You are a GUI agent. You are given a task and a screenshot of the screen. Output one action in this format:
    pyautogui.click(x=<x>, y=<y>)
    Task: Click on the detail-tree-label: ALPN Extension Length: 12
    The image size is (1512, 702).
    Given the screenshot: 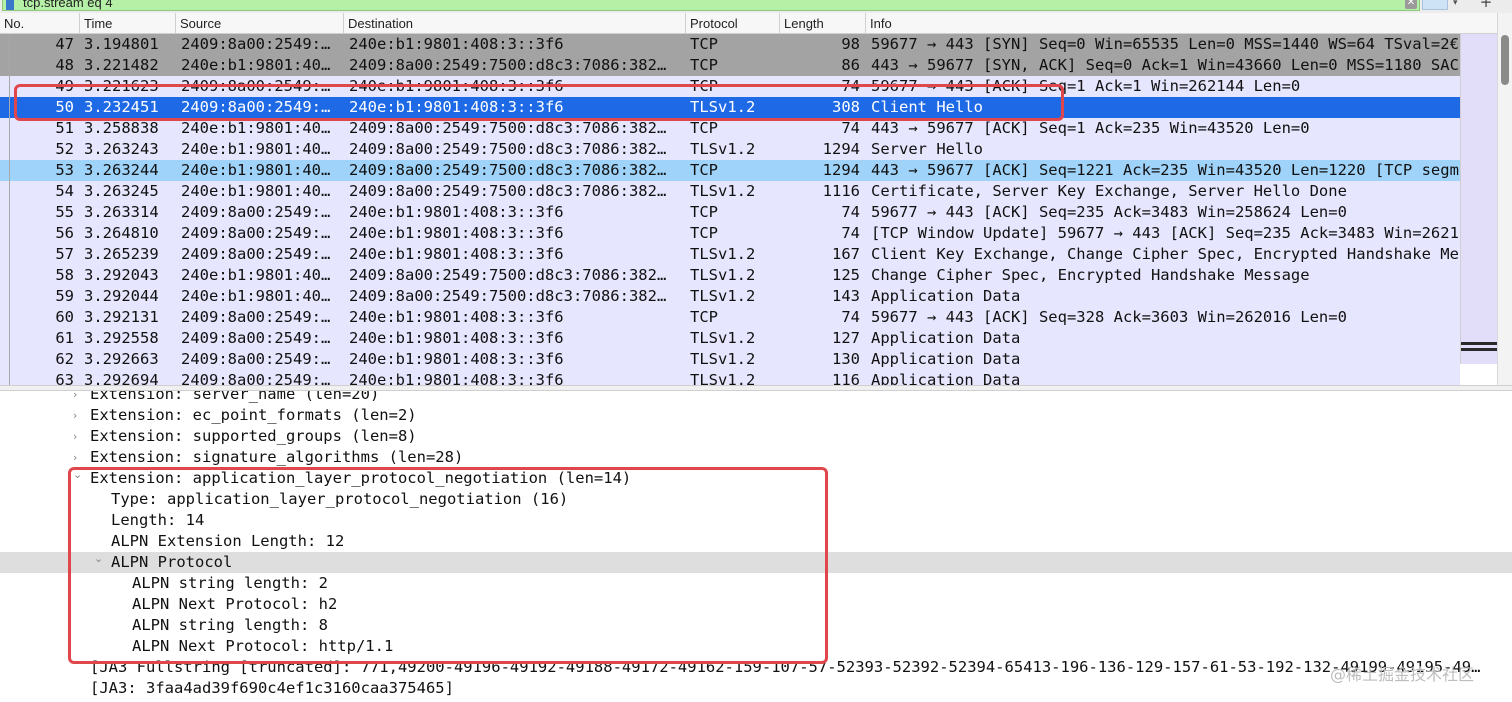 What is the action you would take?
    pyautogui.click(x=228, y=541)
    